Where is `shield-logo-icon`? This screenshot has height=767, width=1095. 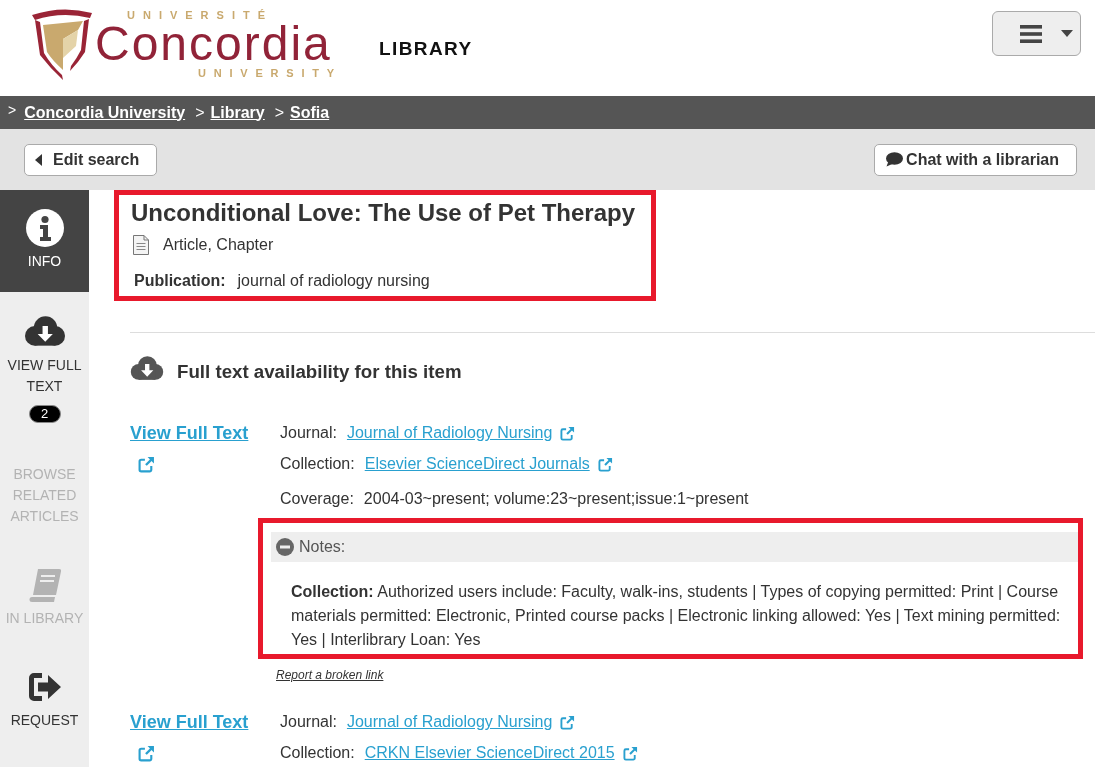 shield-logo-icon is located at coordinates (62, 44).